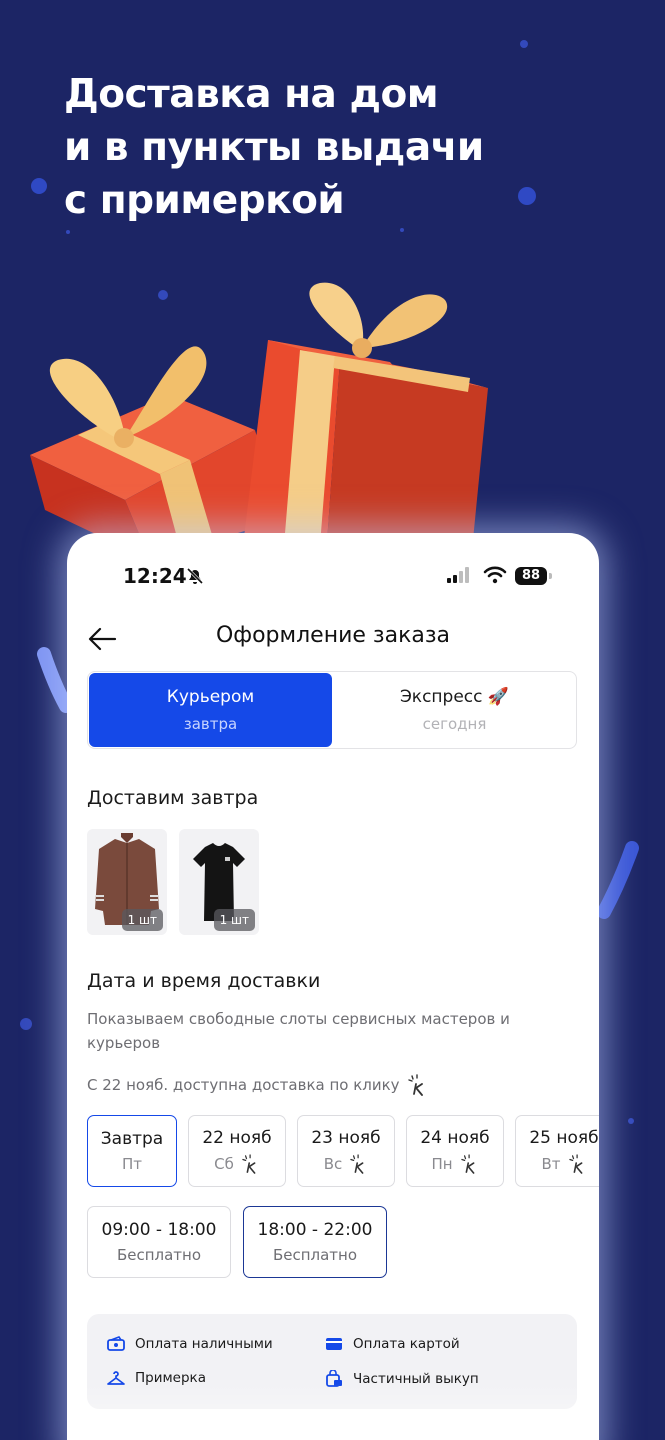 This screenshot has height=1440, width=665. I want to click on battery-indicator: 88, so click(531, 576).